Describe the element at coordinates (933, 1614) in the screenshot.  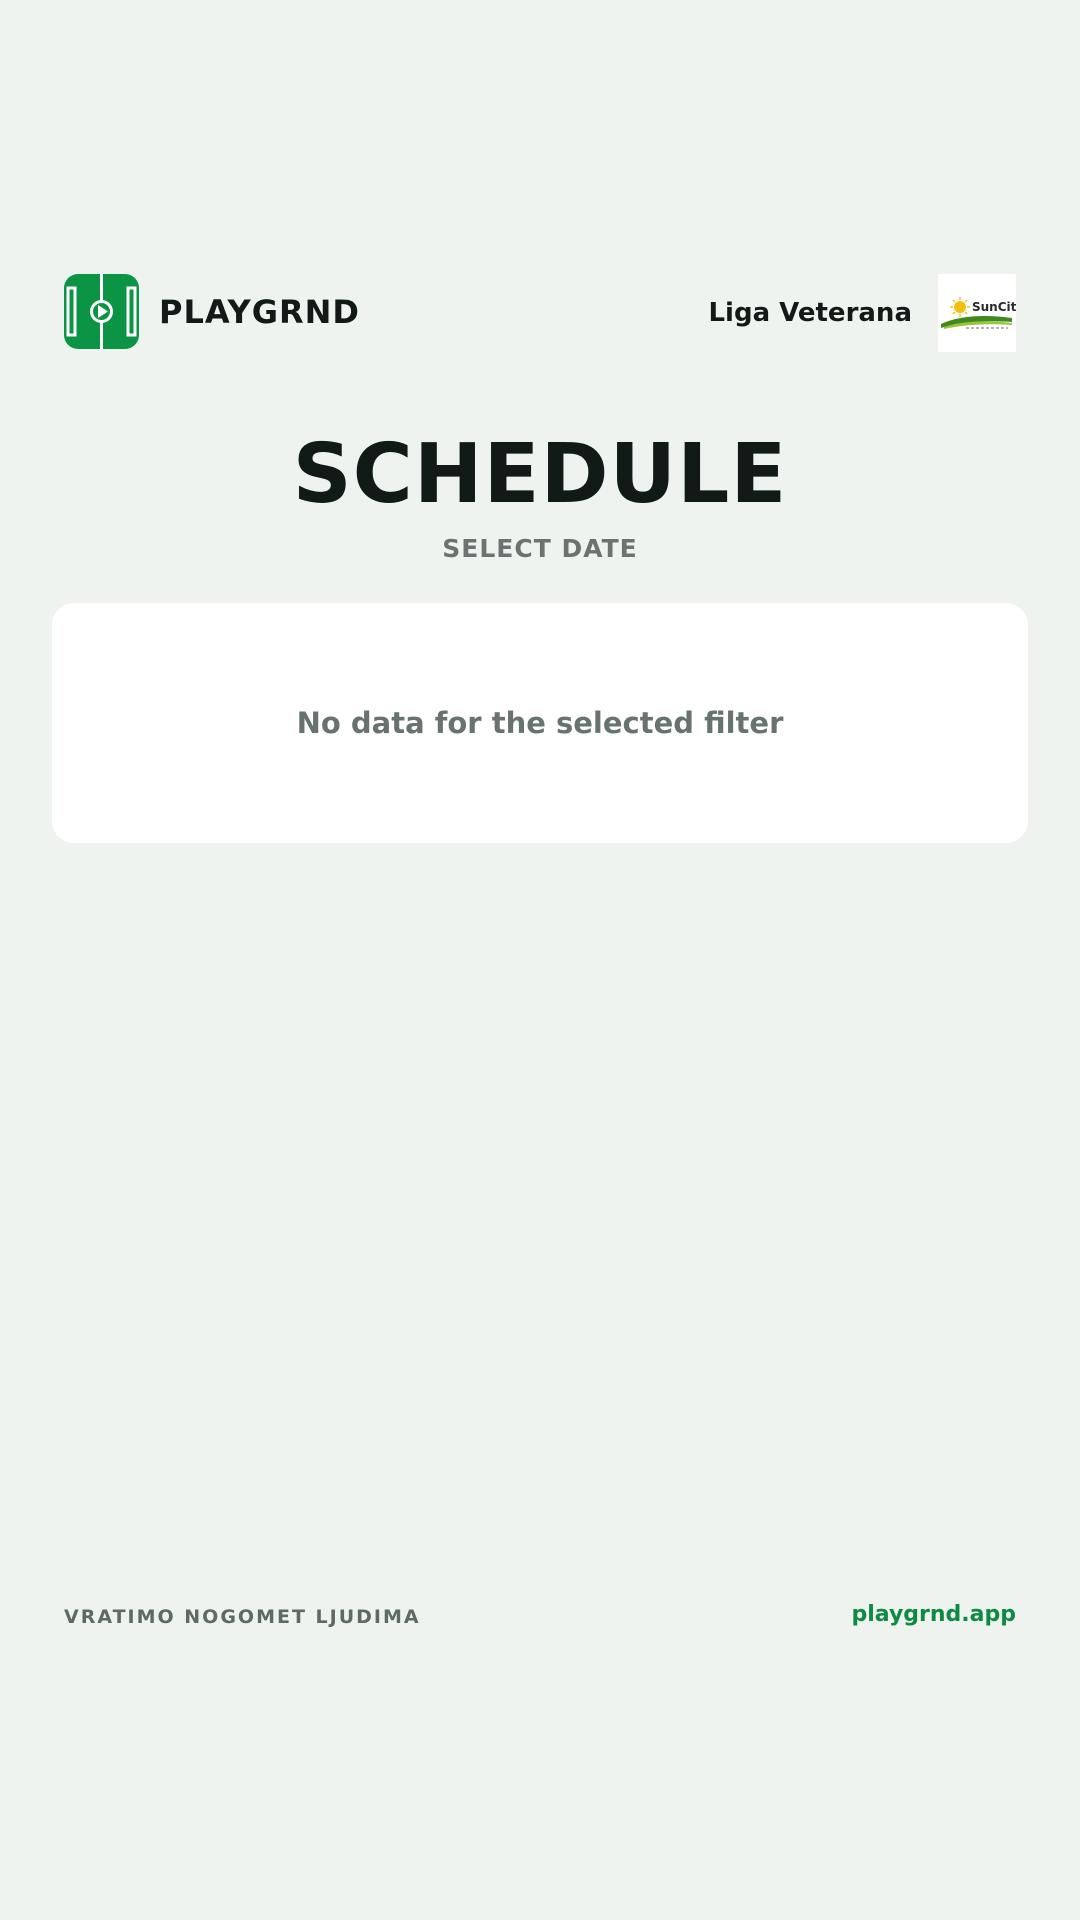
I see `website-link: playgrnd.app` at that location.